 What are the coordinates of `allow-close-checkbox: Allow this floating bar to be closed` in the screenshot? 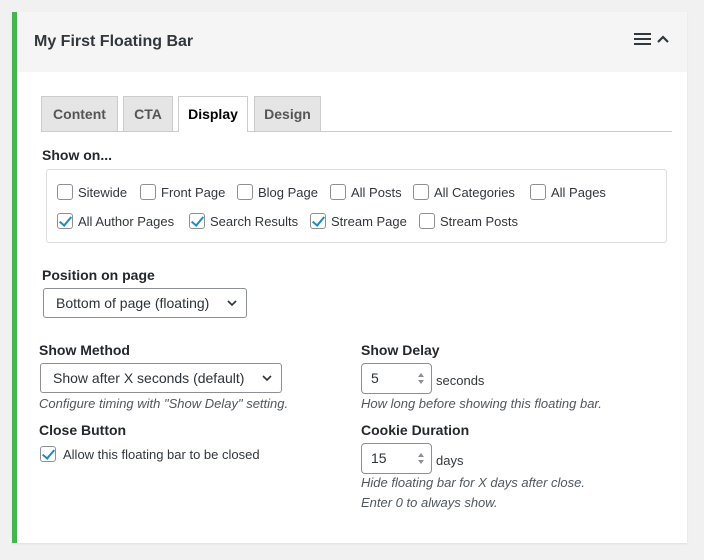 It's located at (150, 454).